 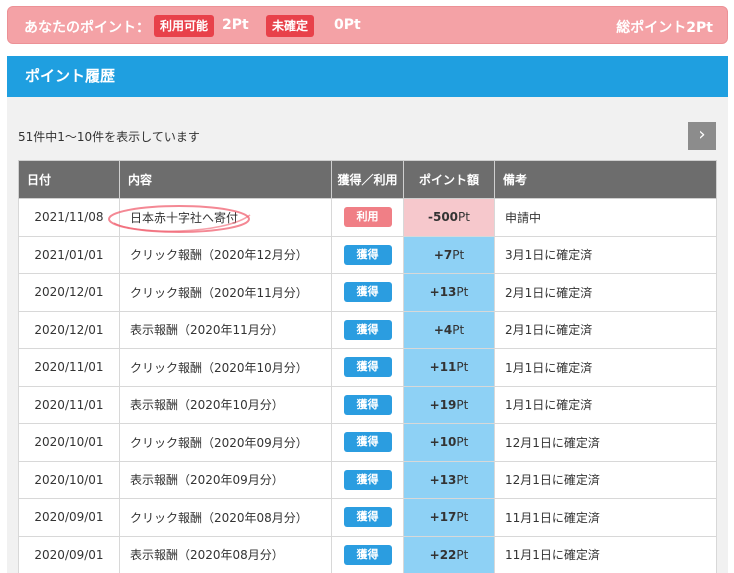 What do you see at coordinates (225, 479) in the screenshot?
I see `cell-content: 表示報酬（2020年09月分）` at bounding box center [225, 479].